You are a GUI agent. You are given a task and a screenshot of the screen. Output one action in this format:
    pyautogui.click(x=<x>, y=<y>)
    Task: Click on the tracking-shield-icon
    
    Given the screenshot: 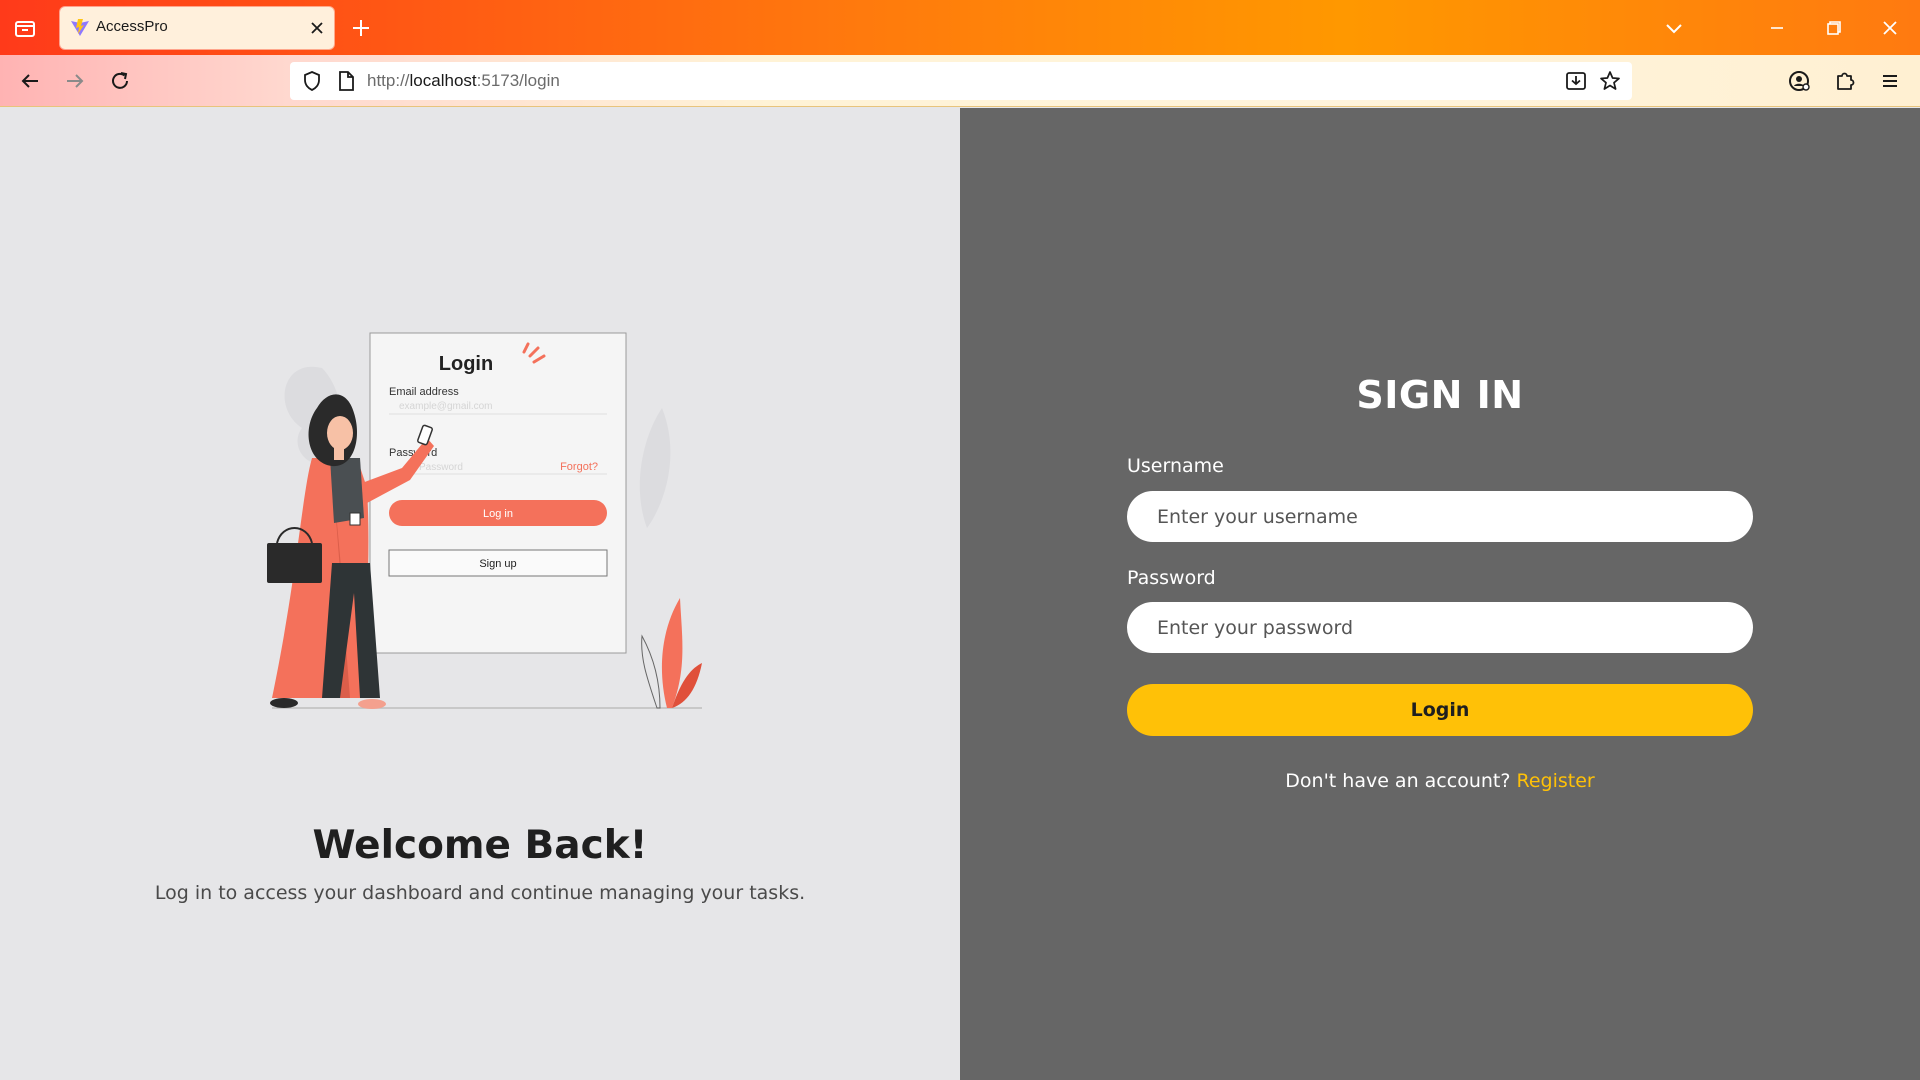 What is the action you would take?
    pyautogui.click(x=312, y=81)
    